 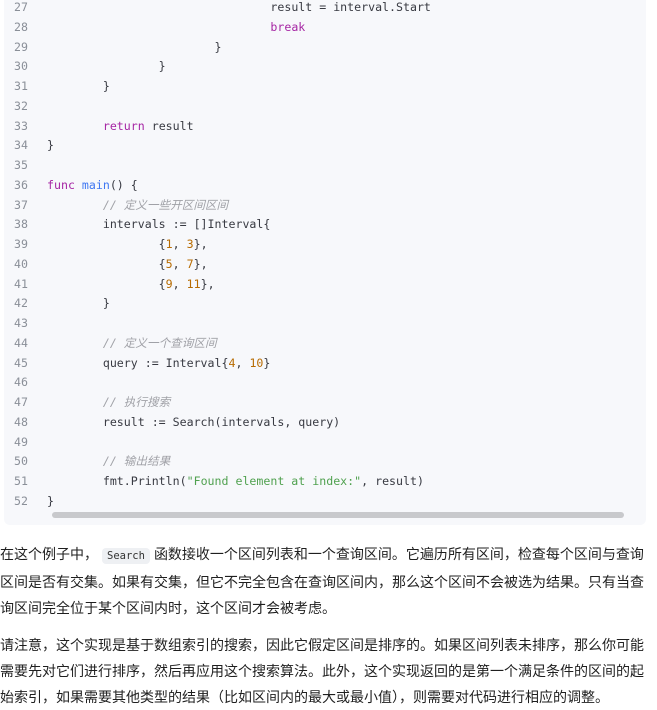 What do you see at coordinates (123, 184) in the screenshot?
I see `code-token: () {` at bounding box center [123, 184].